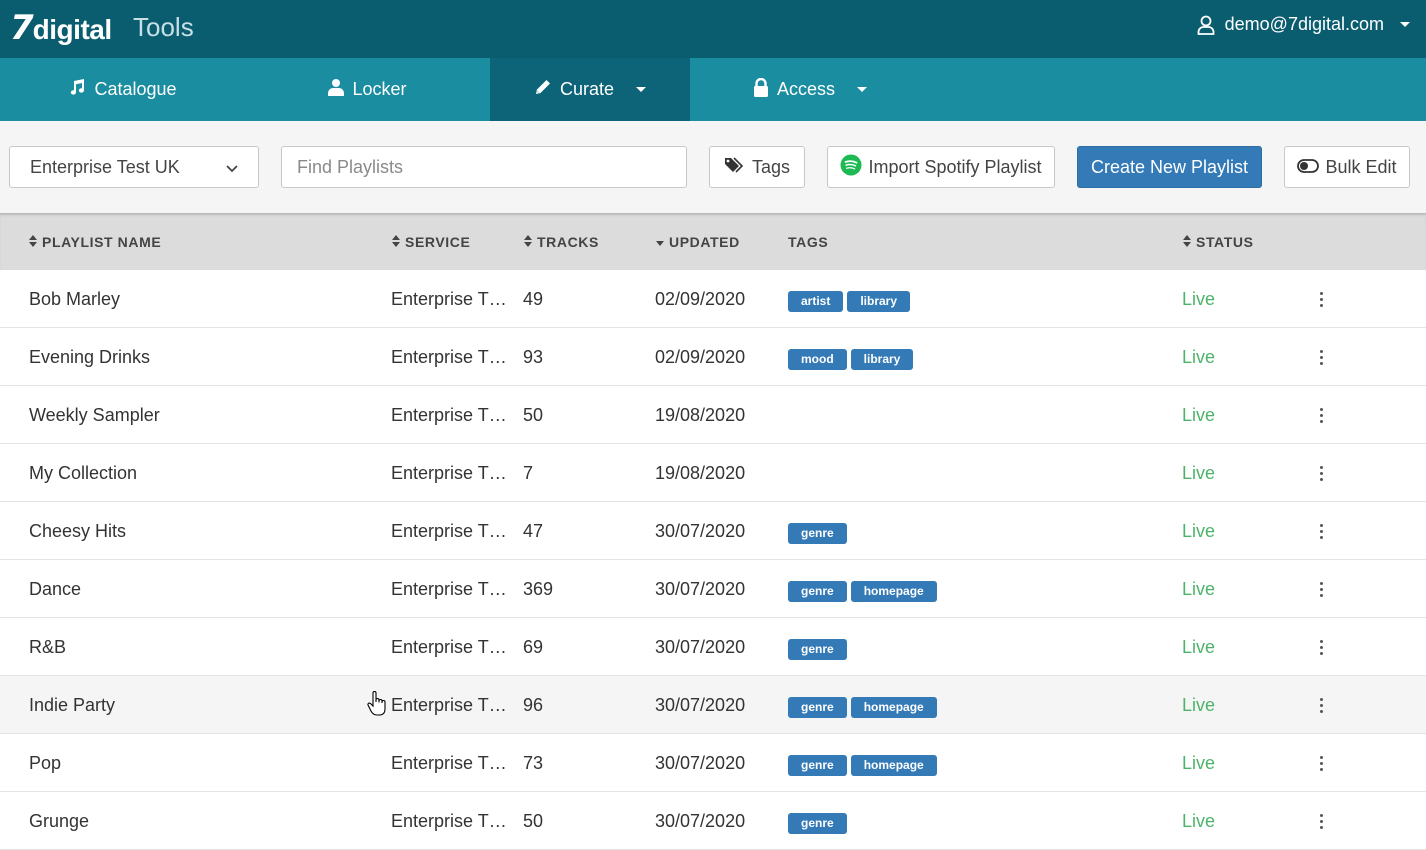  I want to click on cell-tracks: 93, so click(533, 356).